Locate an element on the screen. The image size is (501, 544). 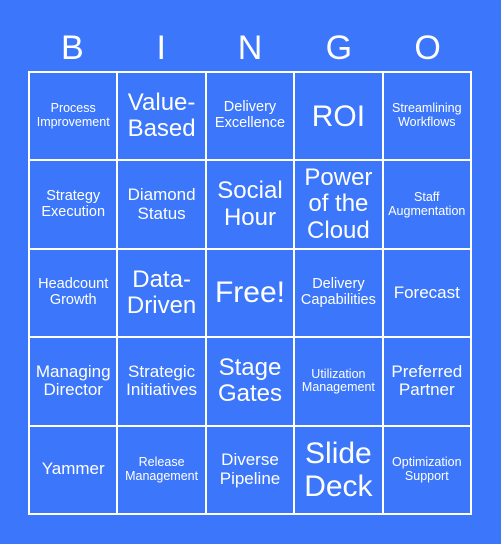
free-space-cell: Free! is located at coordinates (250, 293).